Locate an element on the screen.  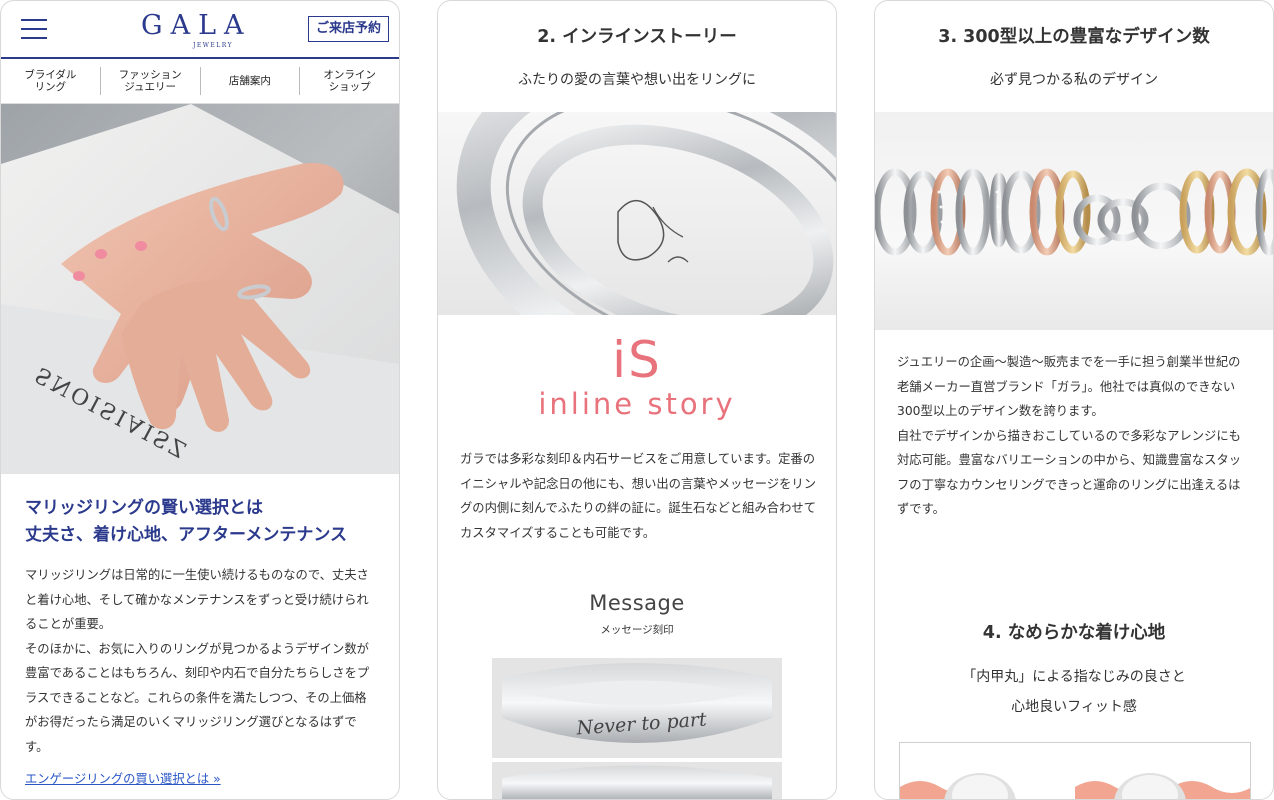
hamburger-menu-icon is located at coordinates (34, 29).